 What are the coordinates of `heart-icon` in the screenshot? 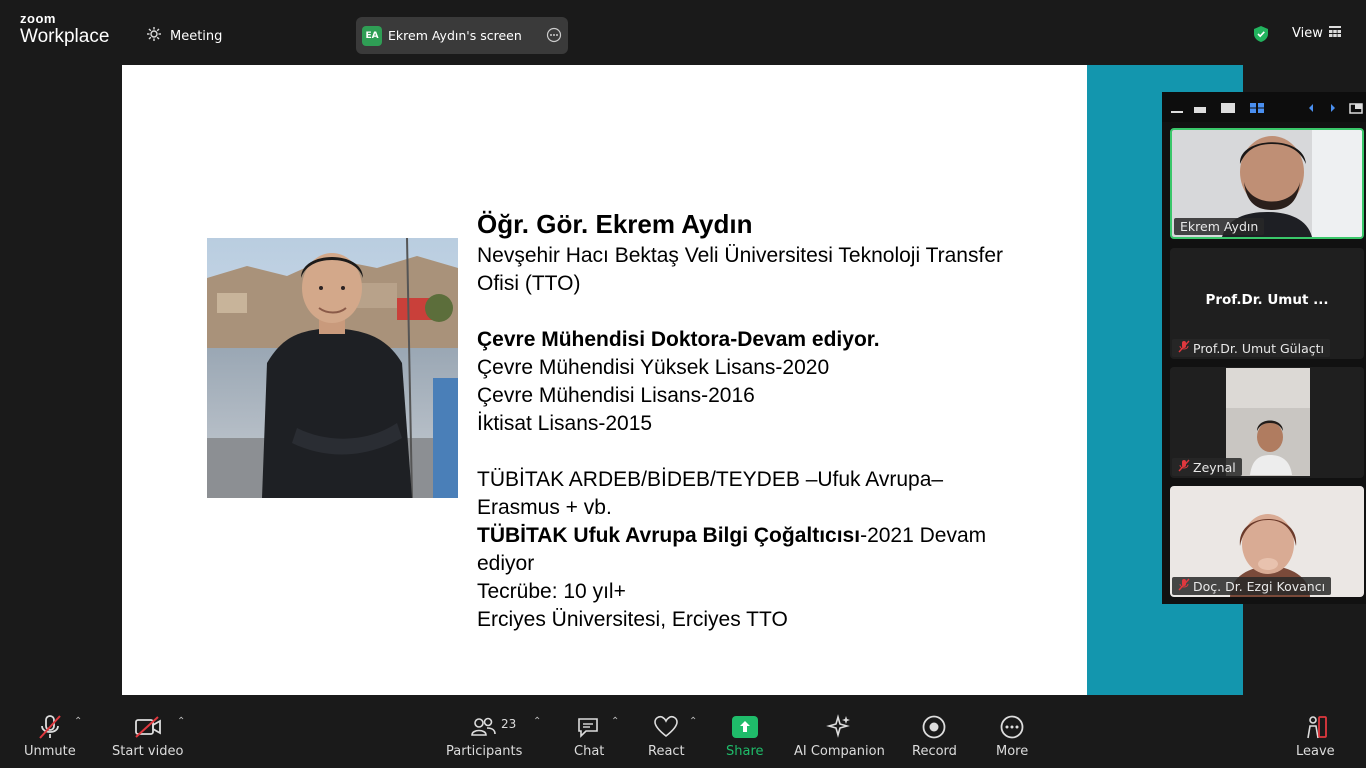 It's located at (666, 727).